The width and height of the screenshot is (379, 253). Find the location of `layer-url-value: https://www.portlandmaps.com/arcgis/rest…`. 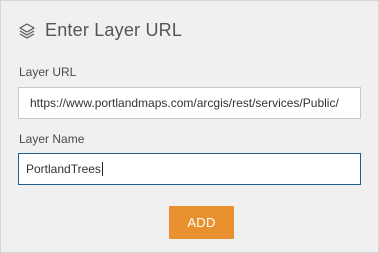

layer-url-value: https://www.portlandmaps.com/arcgis/rest… is located at coordinates (184, 103).